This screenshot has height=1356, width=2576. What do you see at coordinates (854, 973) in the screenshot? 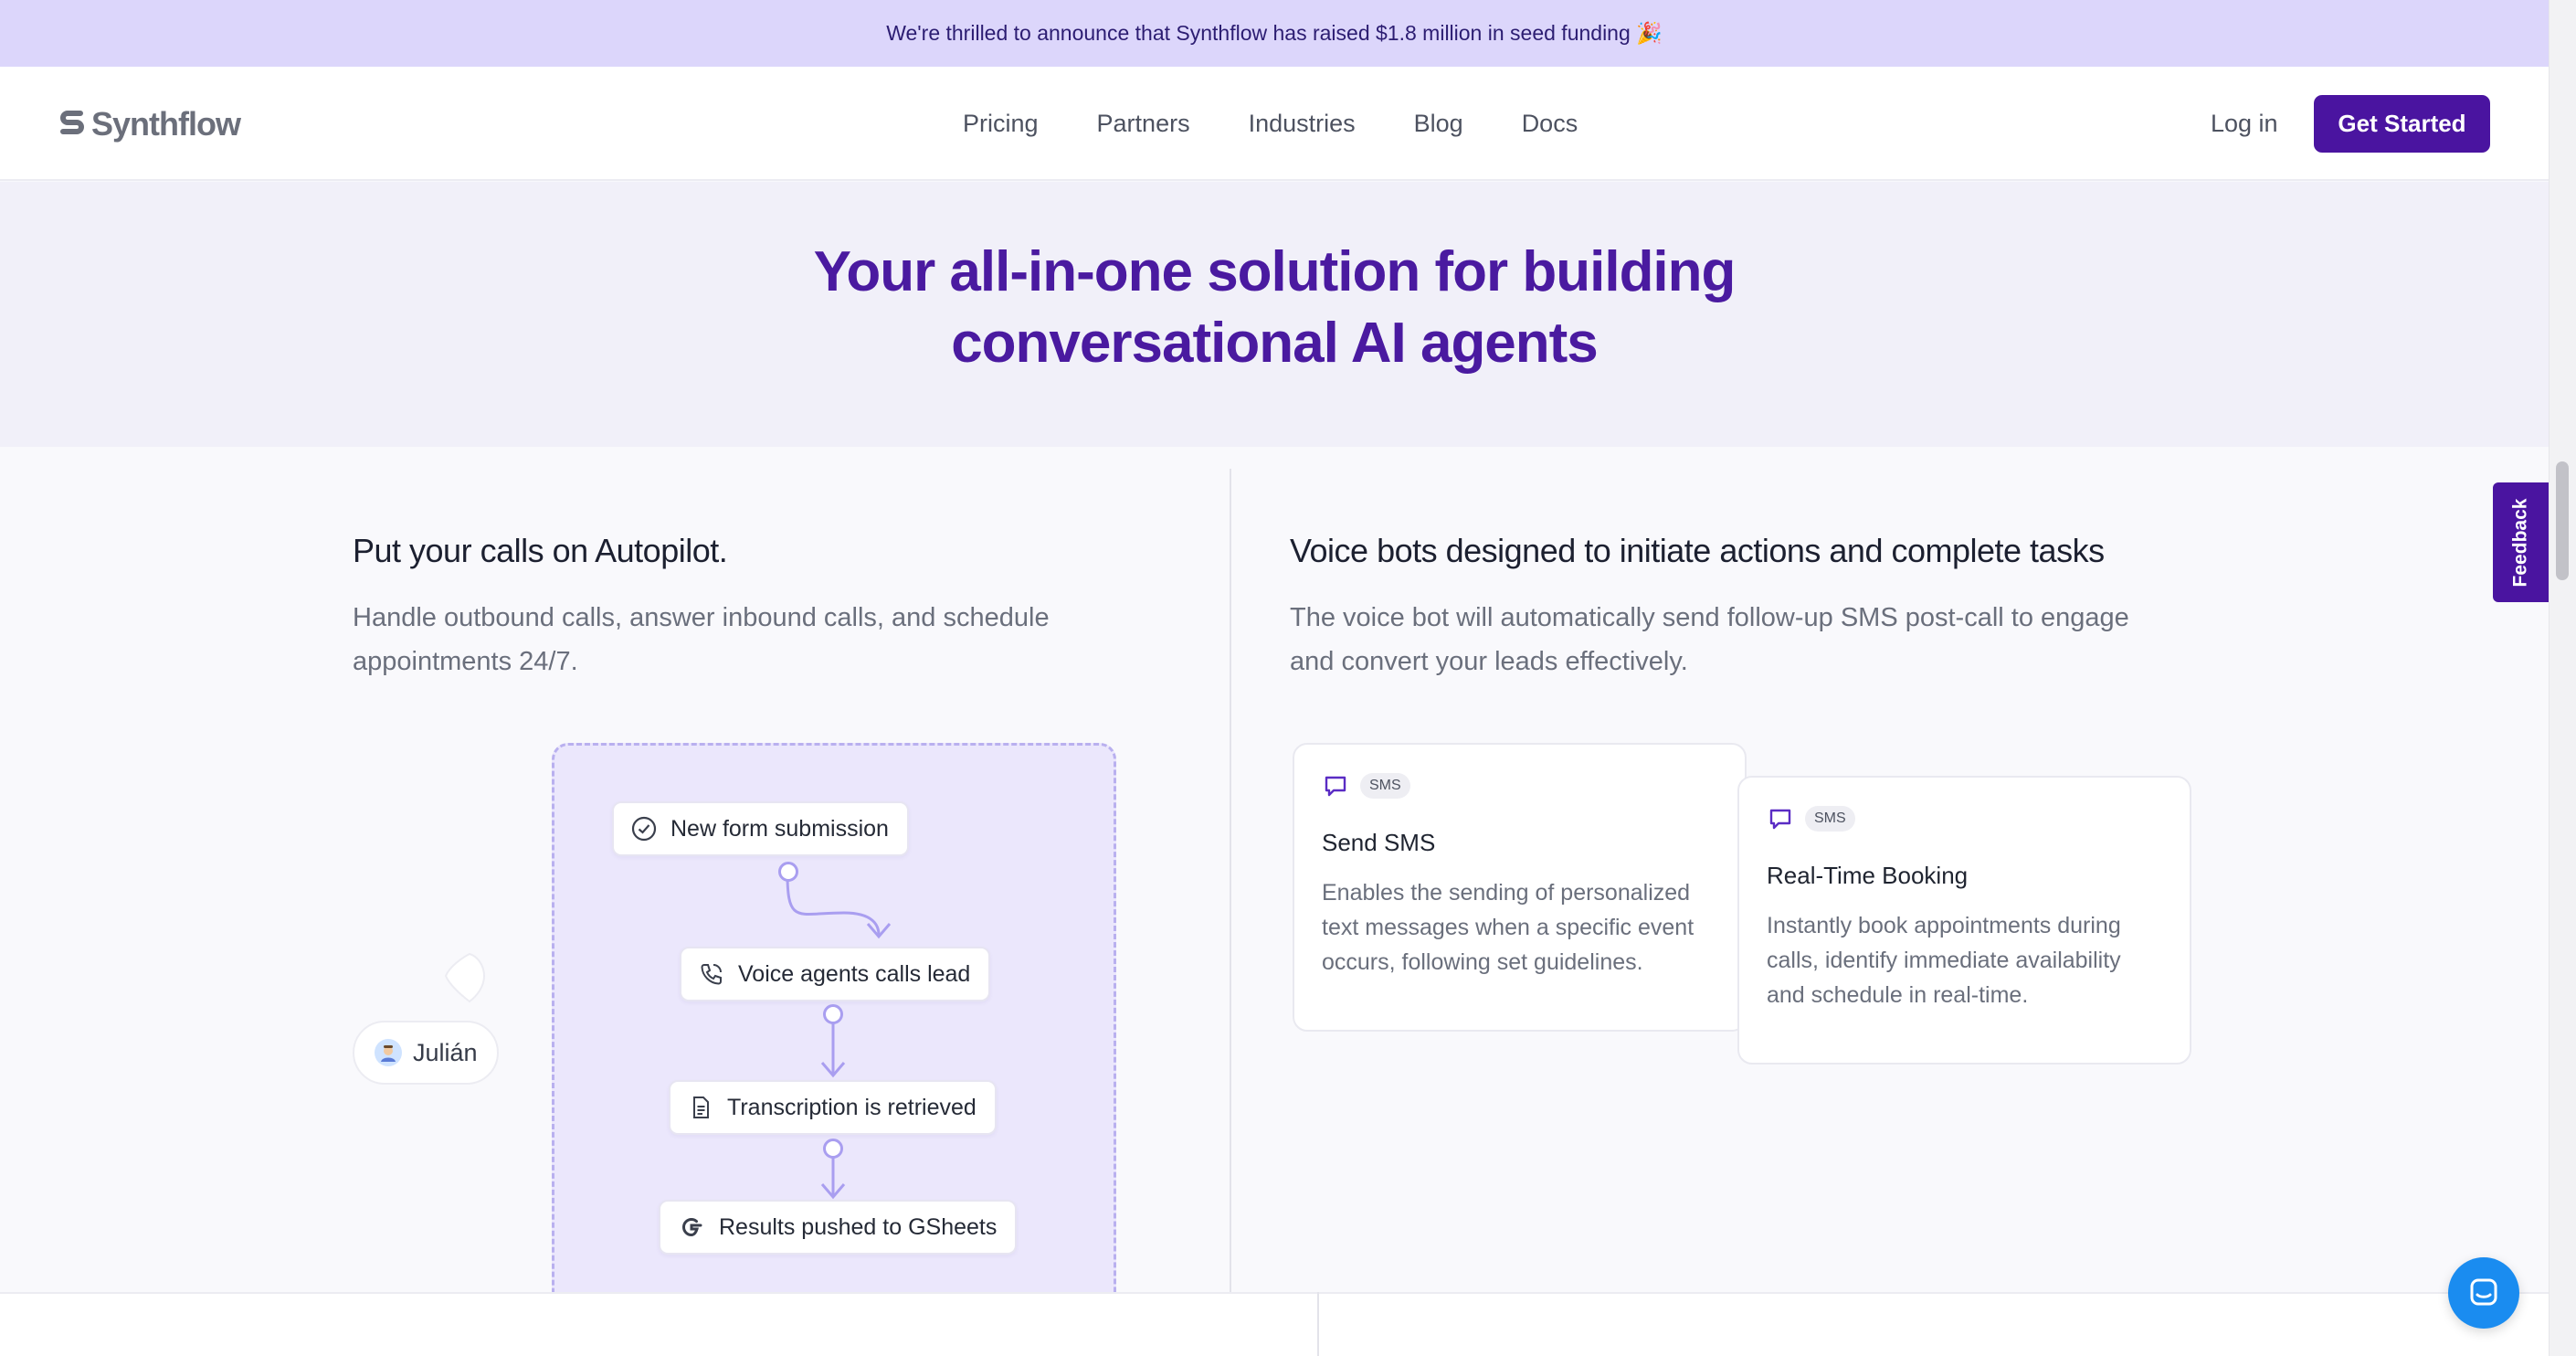
I see `workflow-step-label: Voice agents calls lead` at bounding box center [854, 973].